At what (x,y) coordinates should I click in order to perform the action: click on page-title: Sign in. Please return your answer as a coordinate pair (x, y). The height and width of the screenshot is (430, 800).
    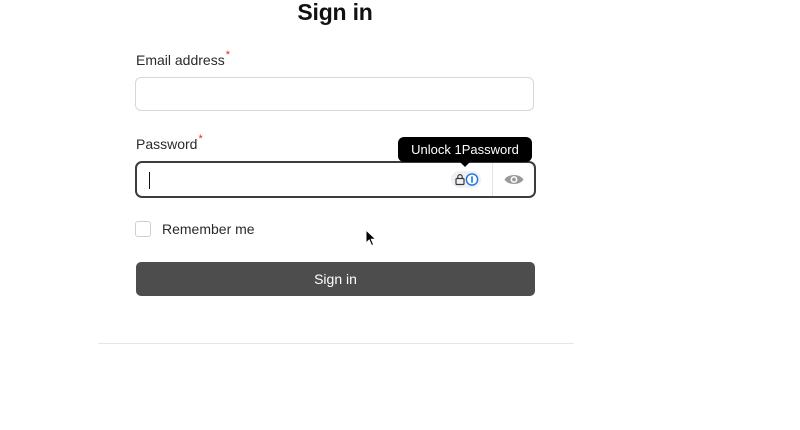
    Looking at the image, I should click on (335, 12).